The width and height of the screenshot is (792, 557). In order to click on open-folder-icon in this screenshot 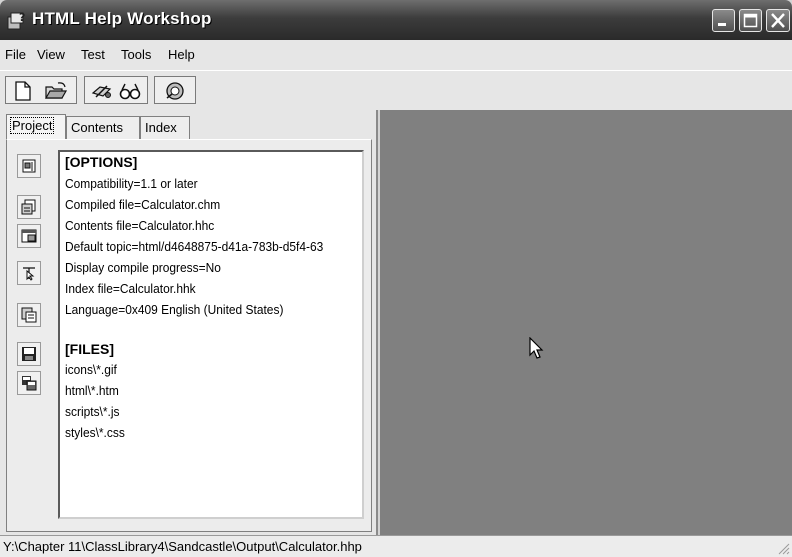, I will do `click(56, 90)`.